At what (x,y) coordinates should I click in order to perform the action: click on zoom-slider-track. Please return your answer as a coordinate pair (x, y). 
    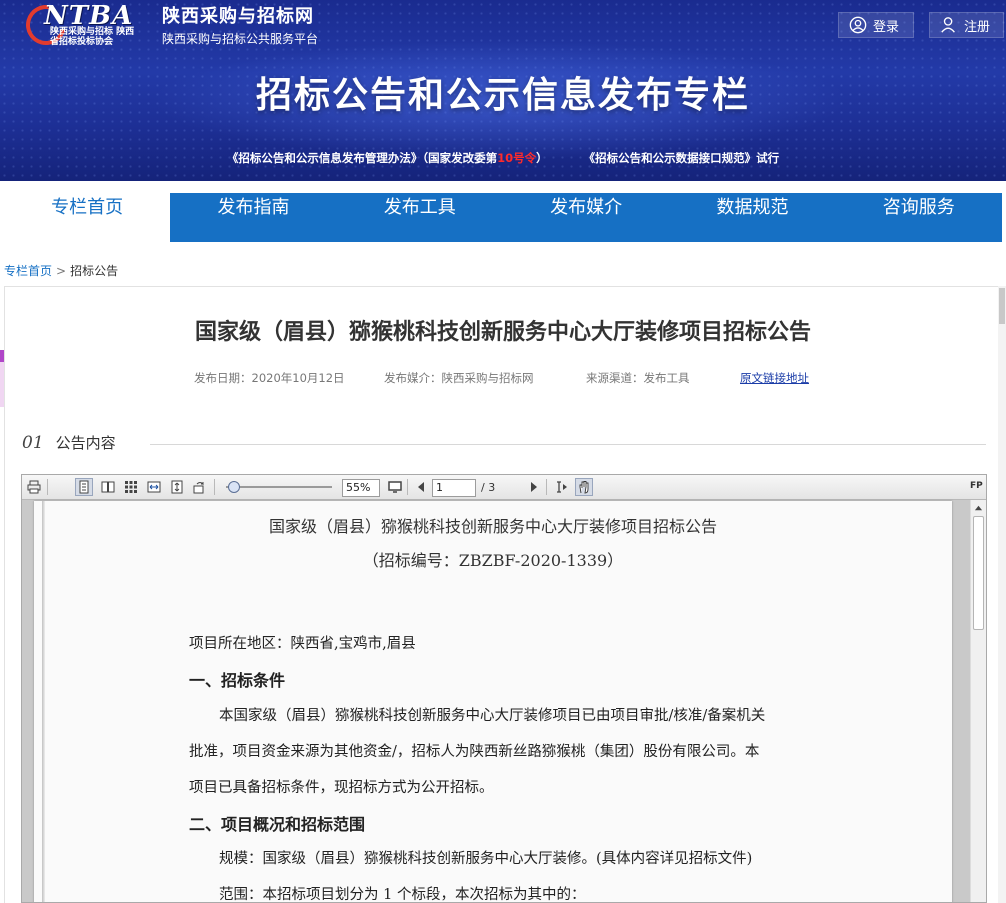
    Looking at the image, I should click on (279, 487).